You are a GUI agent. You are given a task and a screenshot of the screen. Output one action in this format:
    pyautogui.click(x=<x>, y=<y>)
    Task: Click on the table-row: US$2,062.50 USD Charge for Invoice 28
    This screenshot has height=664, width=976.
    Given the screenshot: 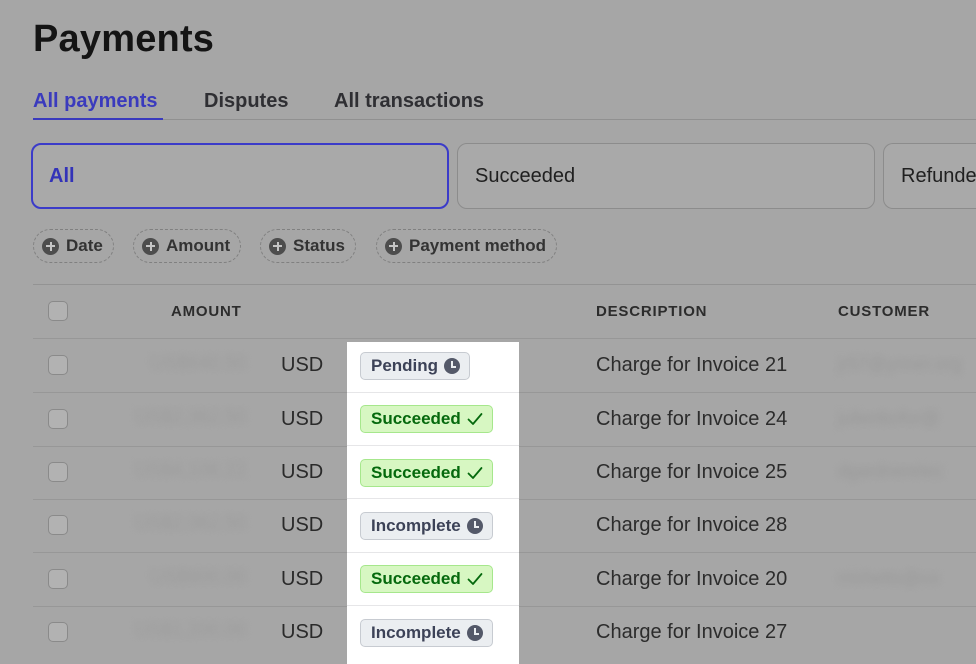 What is the action you would take?
    pyautogui.click(x=504, y=526)
    